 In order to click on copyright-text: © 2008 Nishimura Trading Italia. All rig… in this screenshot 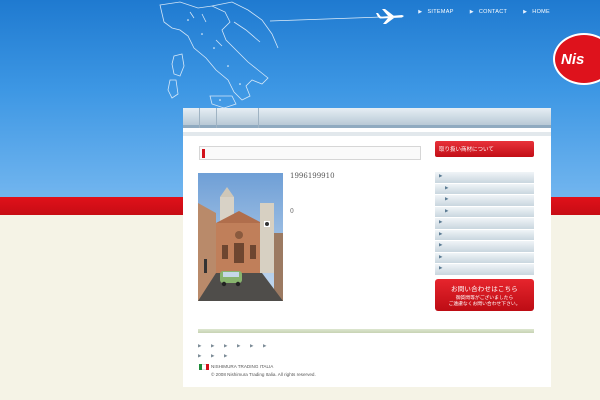, I will do `click(263, 374)`.